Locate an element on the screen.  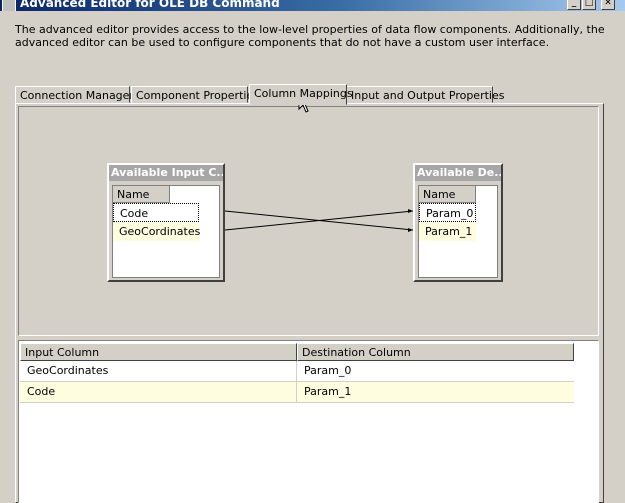
tab-input-output-properties: Input and Output Properties is located at coordinates (425, 94).